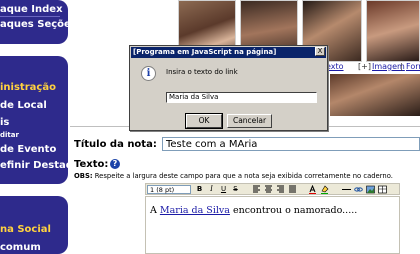 This screenshot has width=420, height=254. Describe the element at coordinates (115, 144) in the screenshot. I see `title-label: Título da nota:` at that location.